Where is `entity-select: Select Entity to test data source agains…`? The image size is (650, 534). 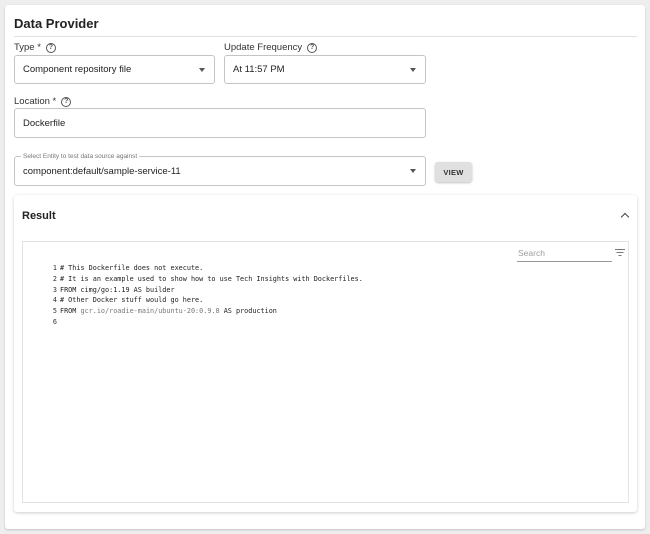
entity-select: Select Entity to test data source agains… is located at coordinates (220, 169).